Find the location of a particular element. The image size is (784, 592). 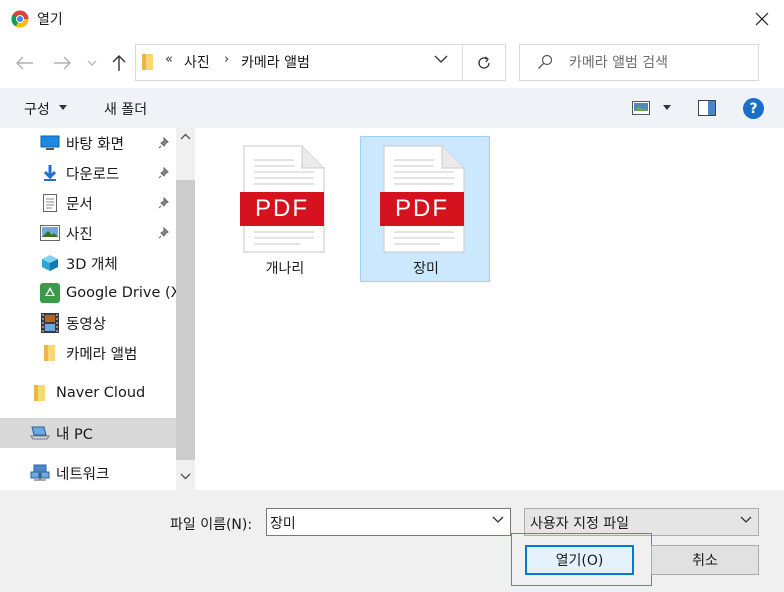

filename-input is located at coordinates (388, 522).